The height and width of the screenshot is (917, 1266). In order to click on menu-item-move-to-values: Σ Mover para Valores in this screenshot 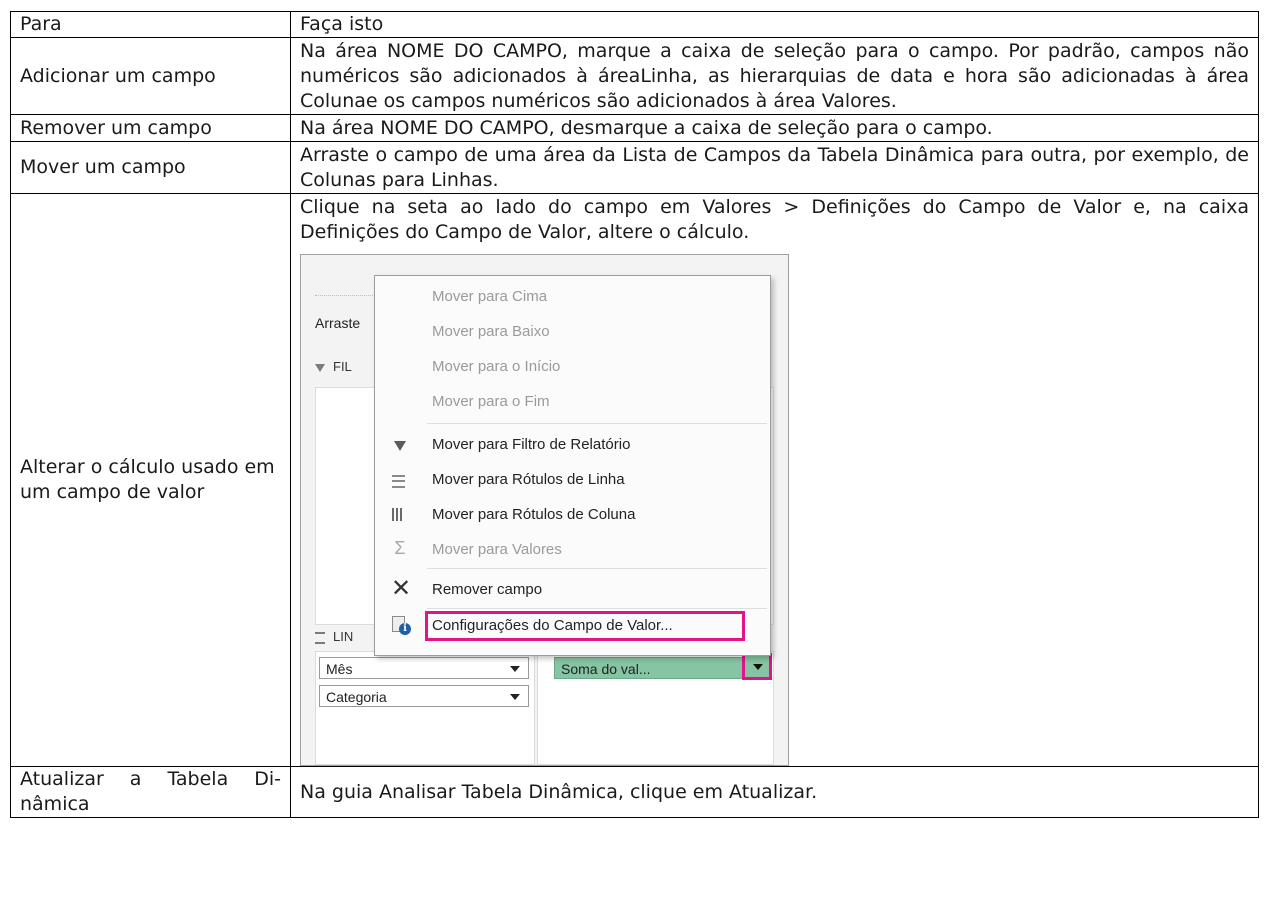, I will do `click(572, 550)`.